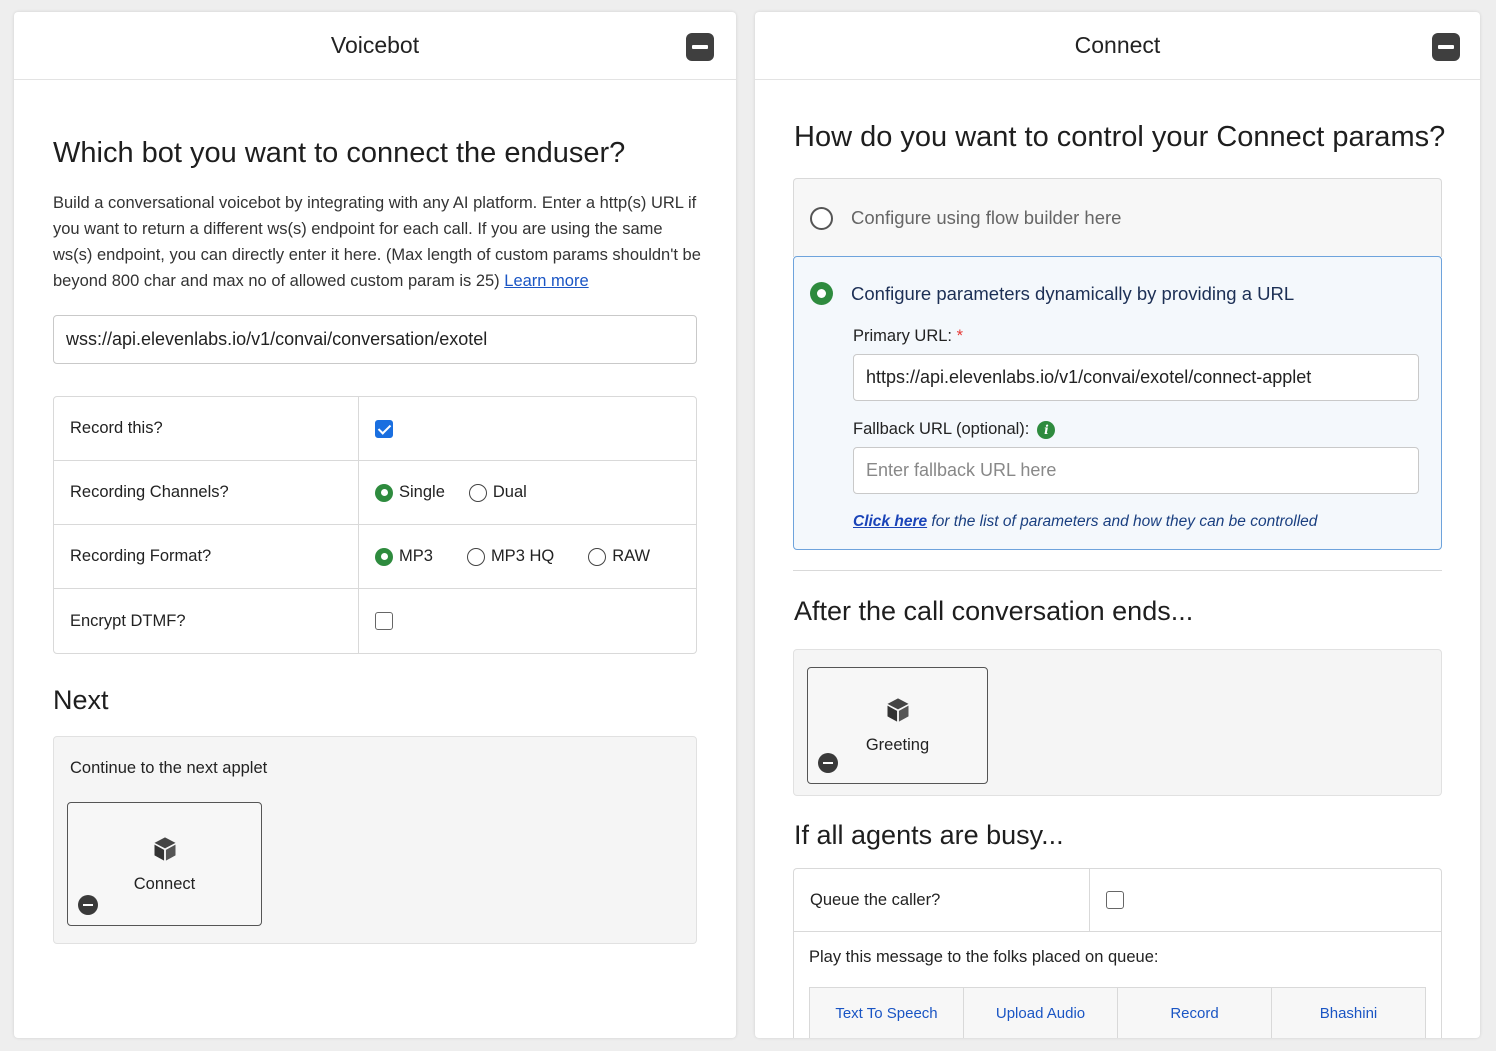 Image resolution: width=1496 pixels, height=1051 pixels. Describe the element at coordinates (81, 700) in the screenshot. I see `next-heading: Next` at that location.